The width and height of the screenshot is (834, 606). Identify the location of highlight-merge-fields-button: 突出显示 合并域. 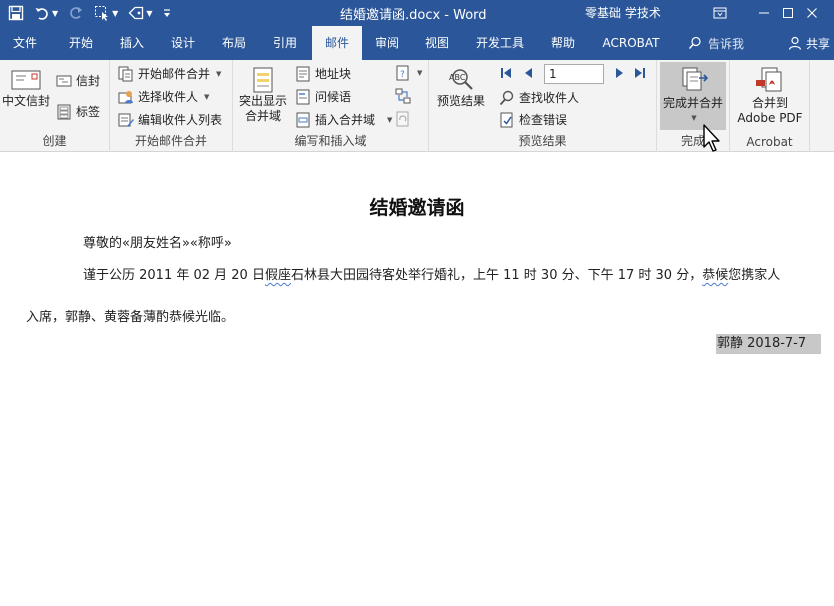
(263, 95).